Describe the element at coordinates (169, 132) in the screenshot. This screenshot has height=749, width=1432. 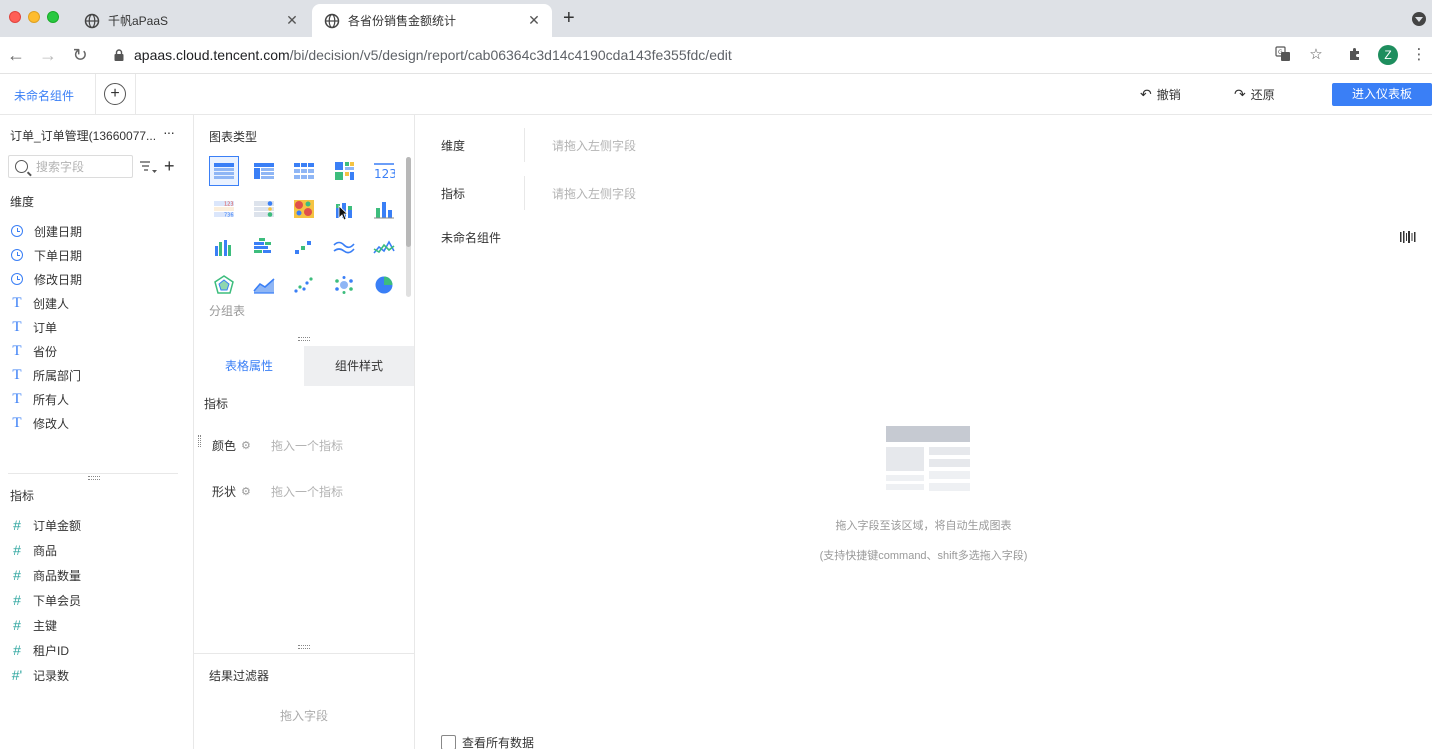
I see `more-icon: ···` at that location.